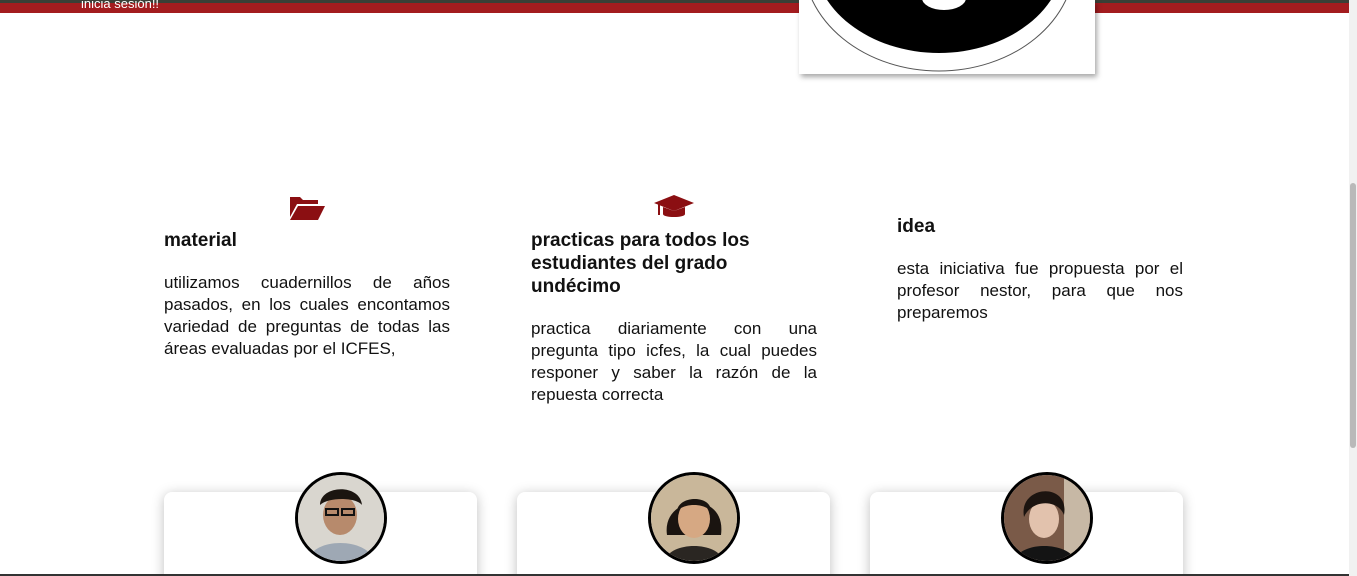  Describe the element at coordinates (674, 6) in the screenshot. I see `top-navbar: inicia sesión!!` at that location.